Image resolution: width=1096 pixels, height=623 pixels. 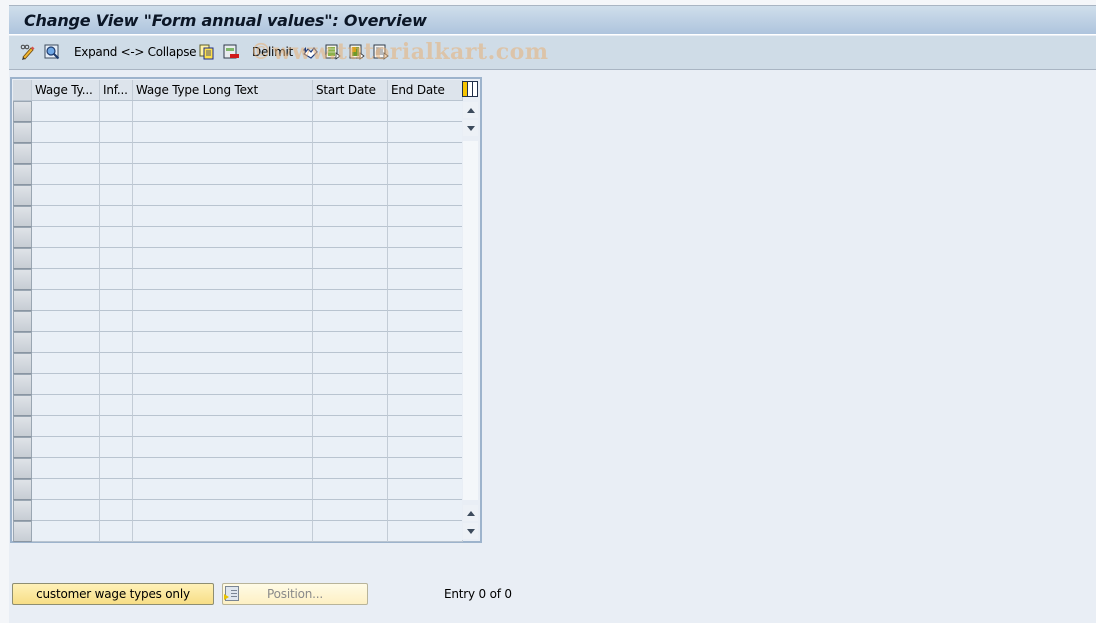 I want to click on select-all-rows-cell, so click(x=22, y=90).